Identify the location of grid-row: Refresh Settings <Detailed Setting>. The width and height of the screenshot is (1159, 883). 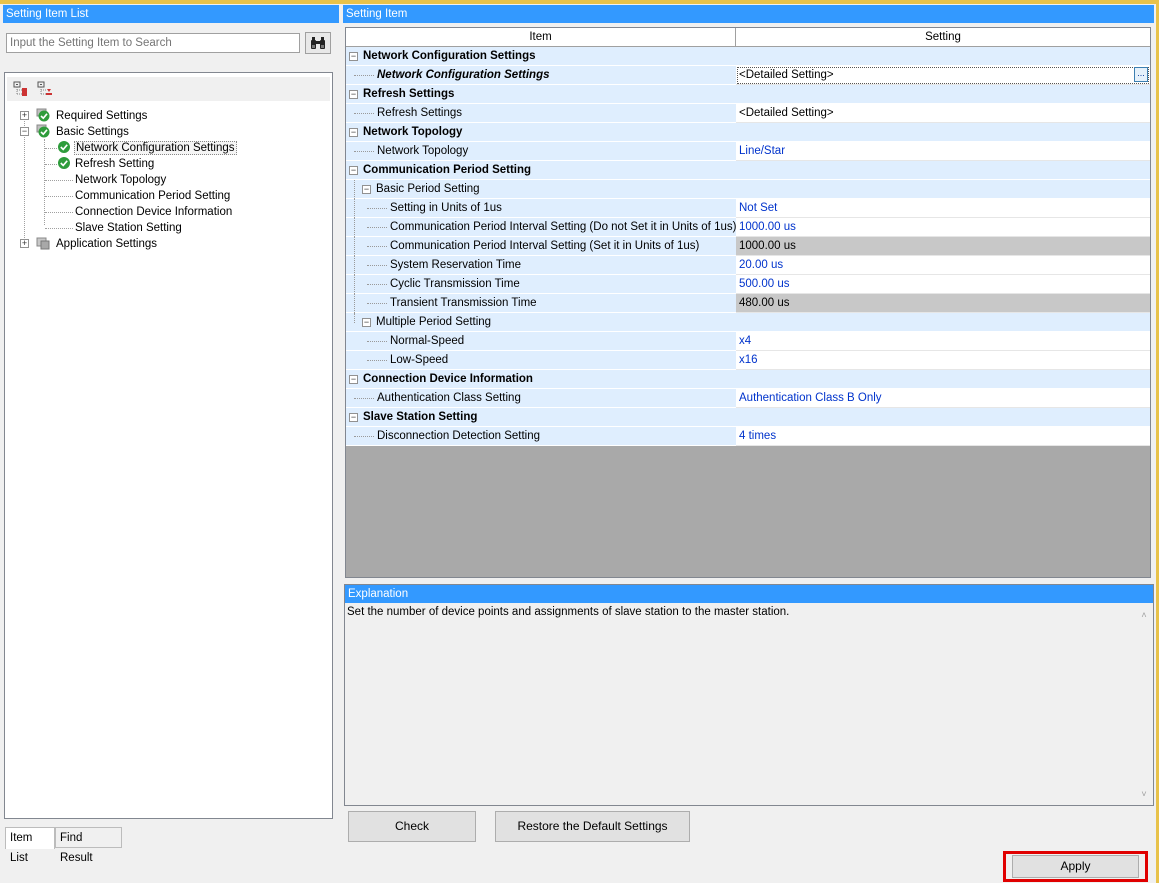
(748, 113).